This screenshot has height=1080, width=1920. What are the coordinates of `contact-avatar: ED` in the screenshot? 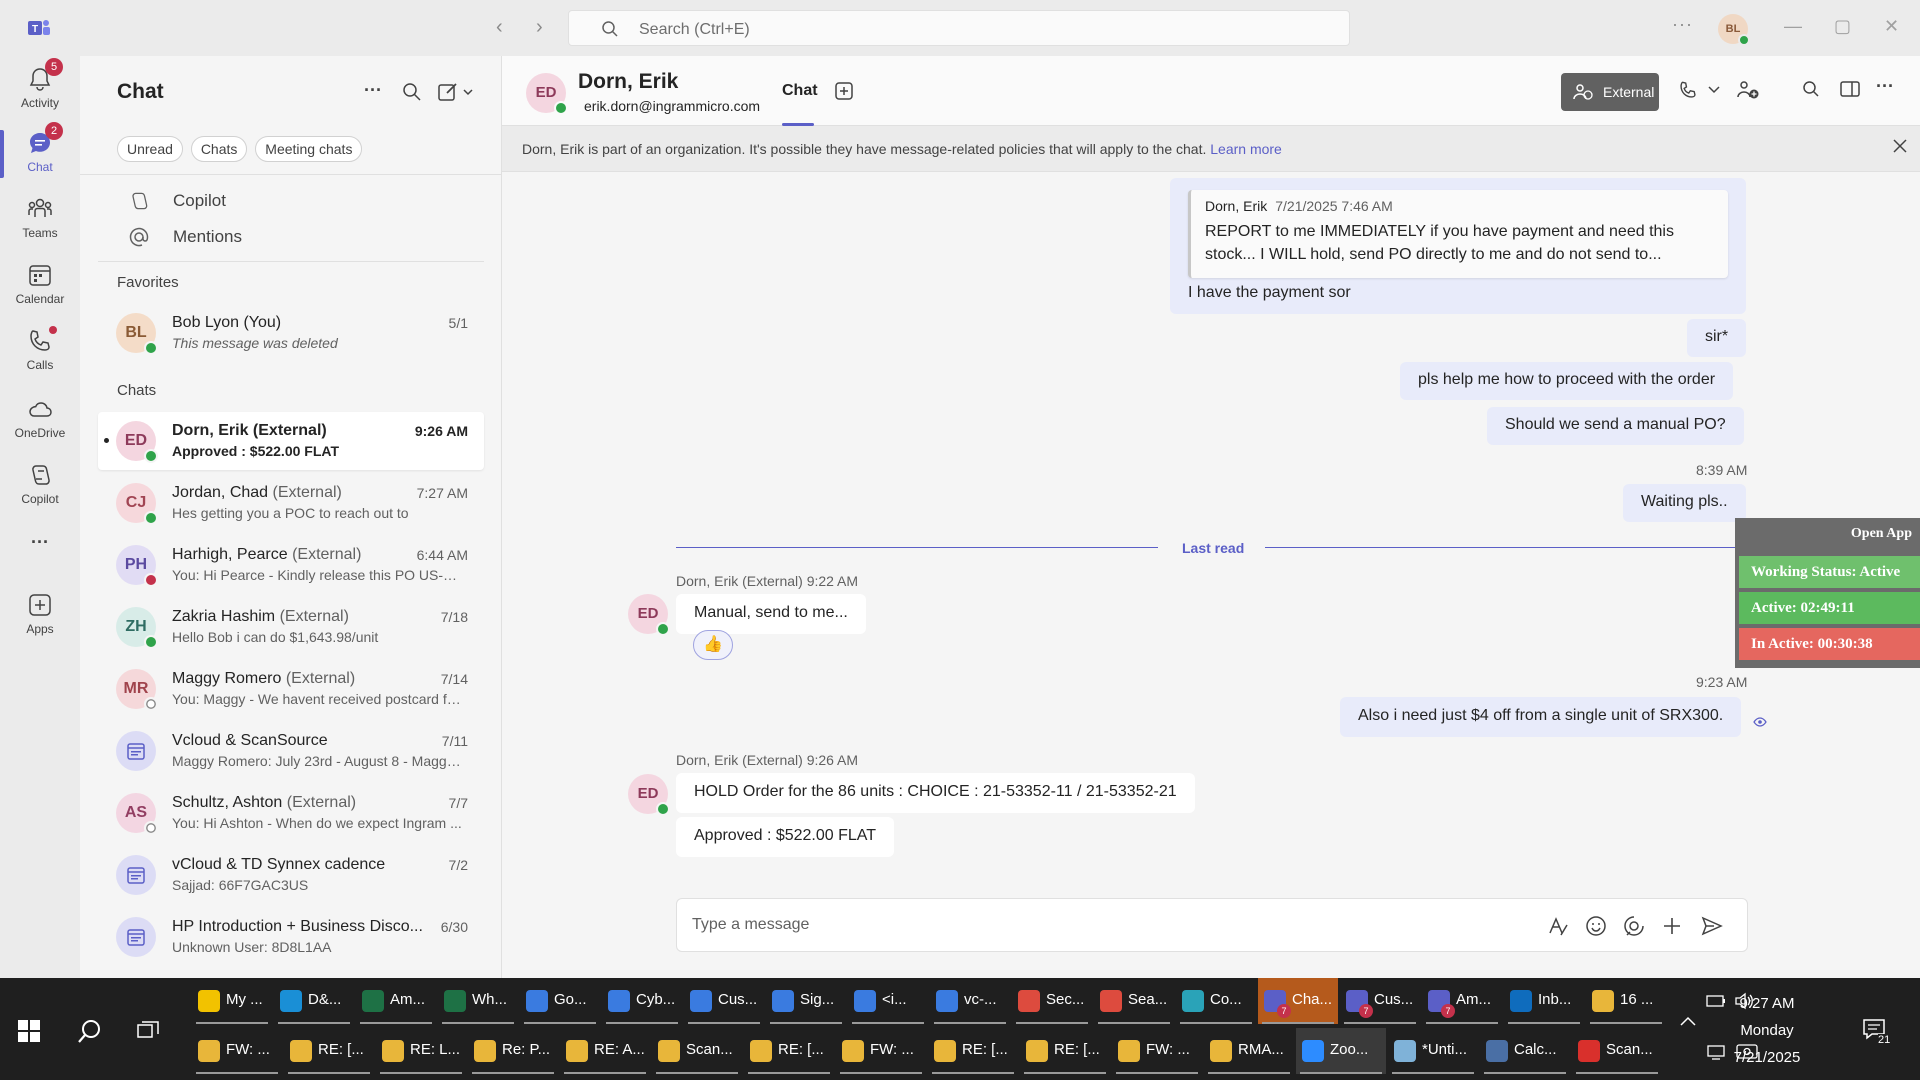 It's located at (547, 94).